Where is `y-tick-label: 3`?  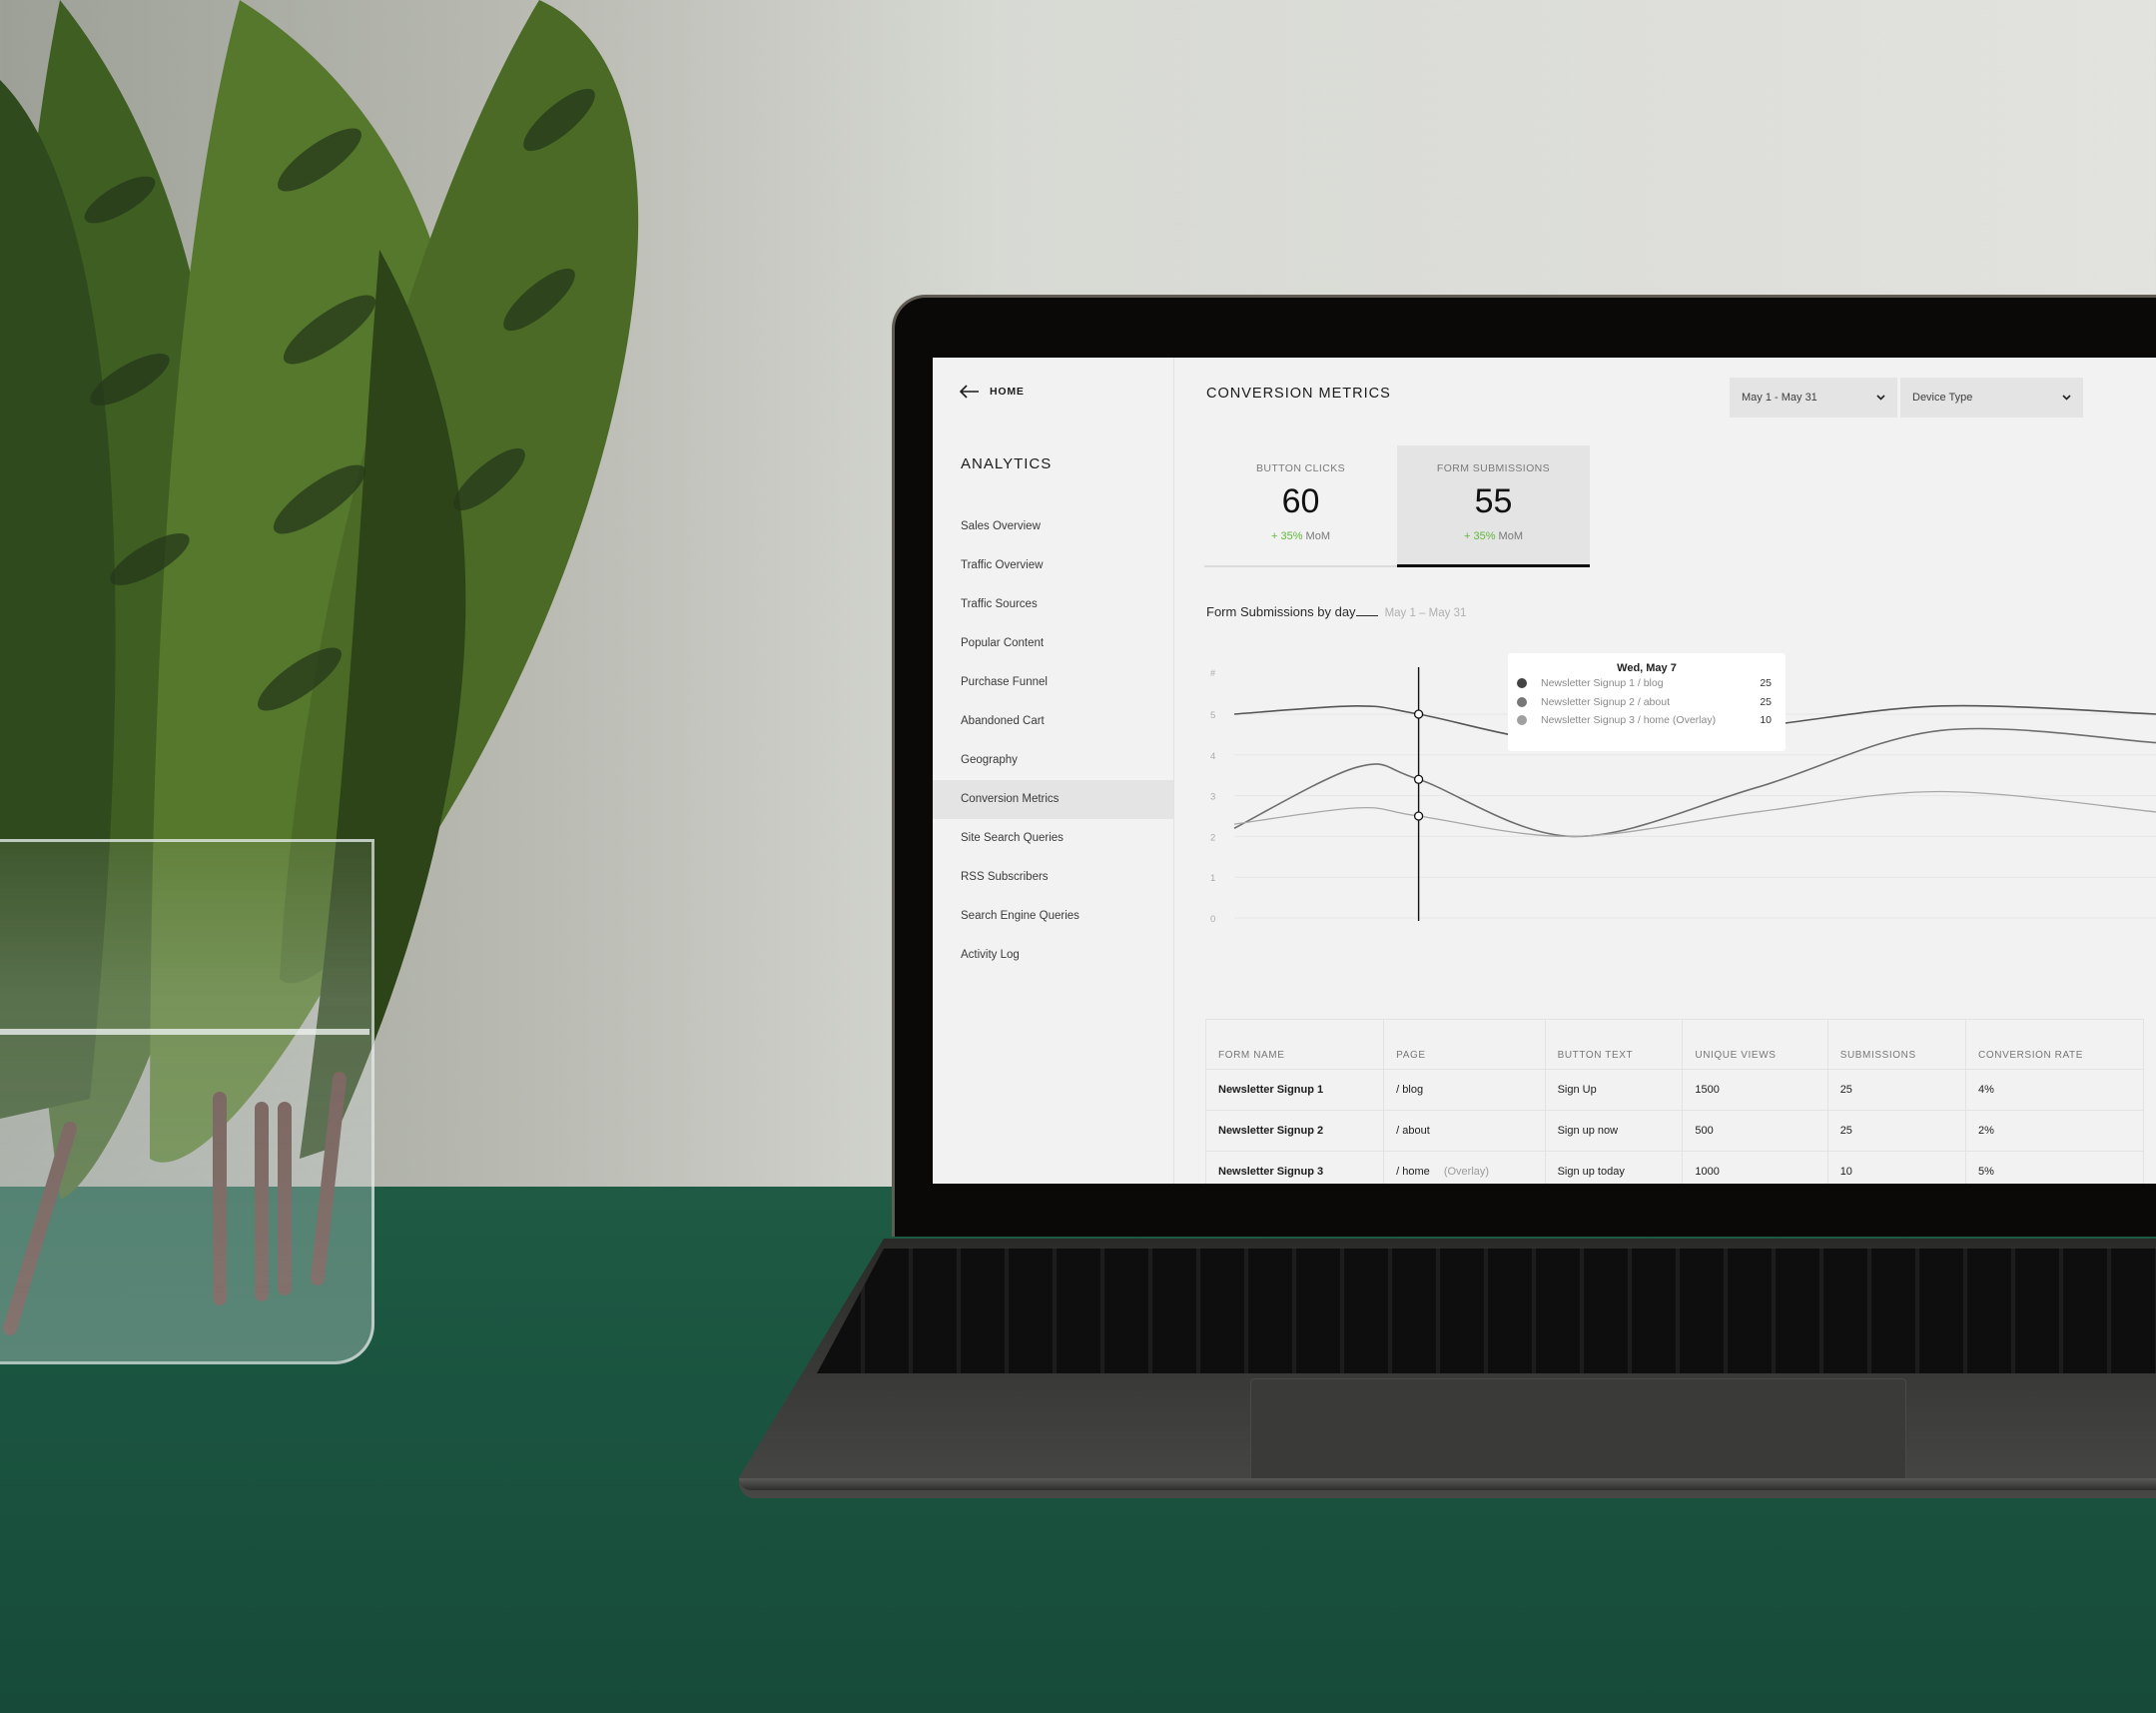 y-tick-label: 3 is located at coordinates (1213, 798).